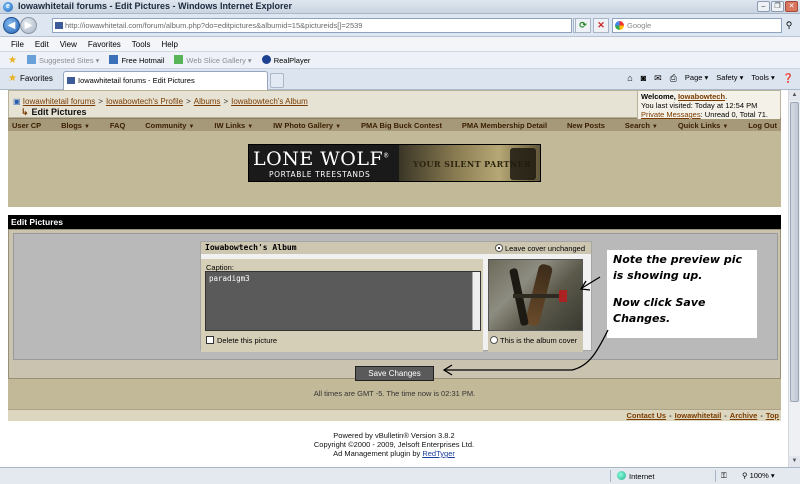  What do you see at coordinates (504, 125) in the screenshot?
I see `nav-pma-membership-detail: PMA Membership Detail` at bounding box center [504, 125].